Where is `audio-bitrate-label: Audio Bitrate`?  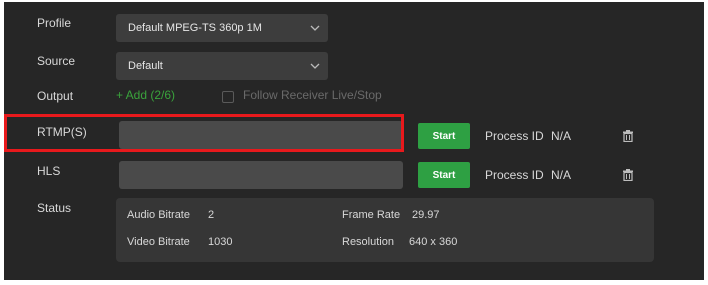 audio-bitrate-label: Audio Bitrate is located at coordinates (158, 215).